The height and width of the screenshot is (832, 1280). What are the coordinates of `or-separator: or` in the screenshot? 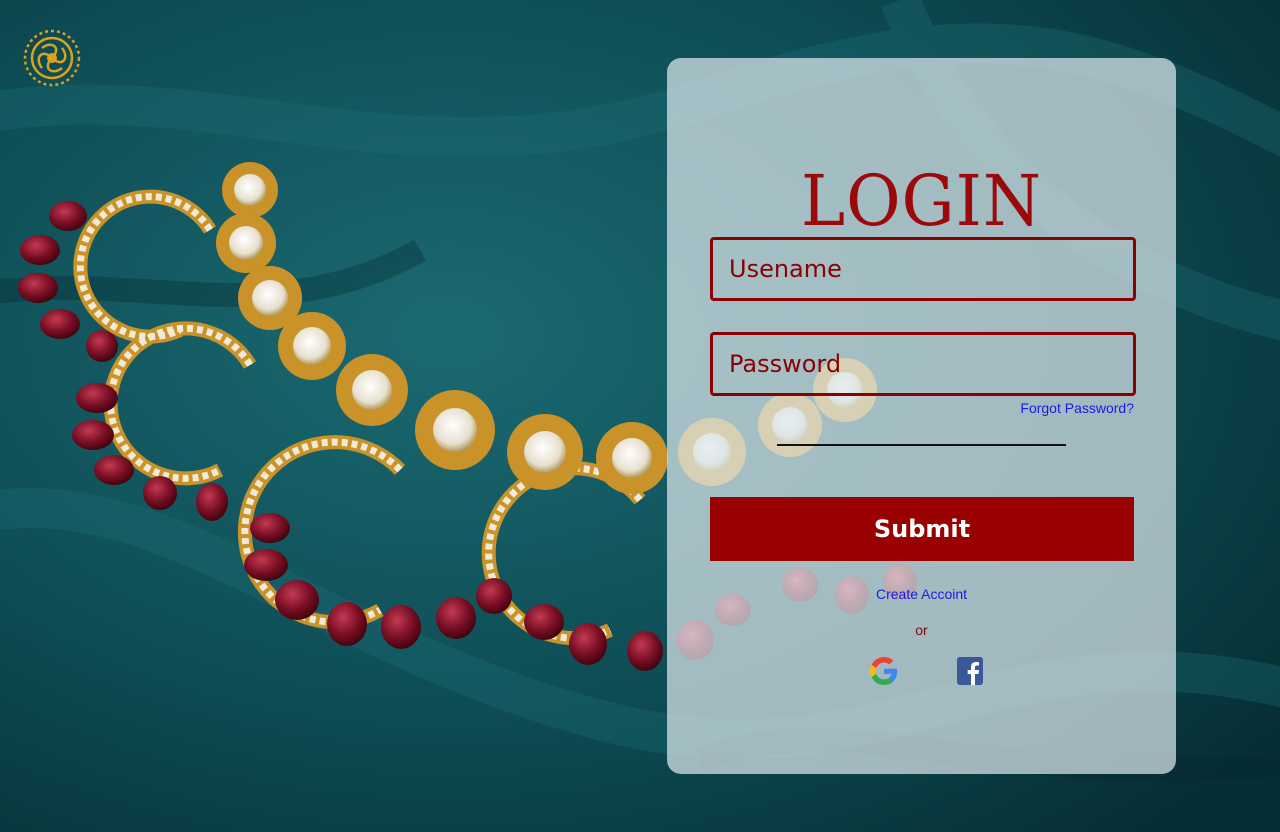 It's located at (921, 630).